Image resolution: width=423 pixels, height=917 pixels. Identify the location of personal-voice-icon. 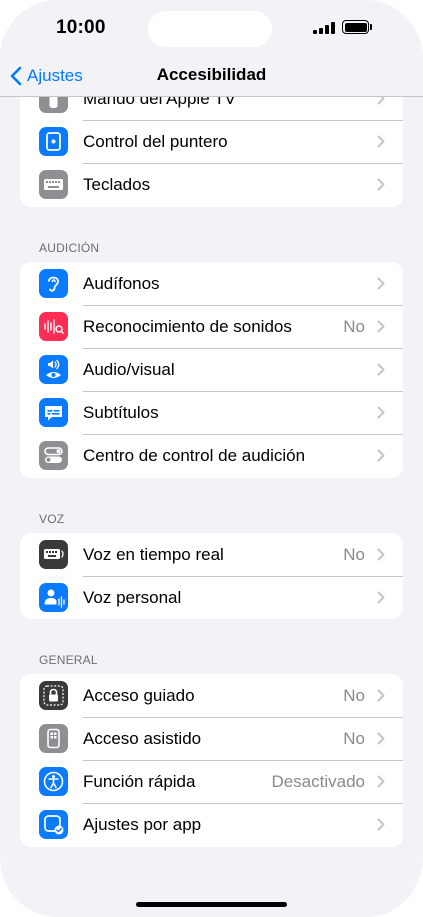
(53, 597).